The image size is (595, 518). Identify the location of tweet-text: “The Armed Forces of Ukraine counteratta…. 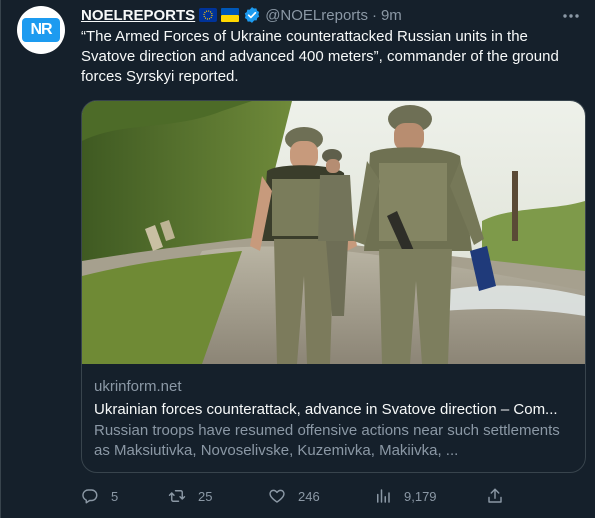
(320, 56).